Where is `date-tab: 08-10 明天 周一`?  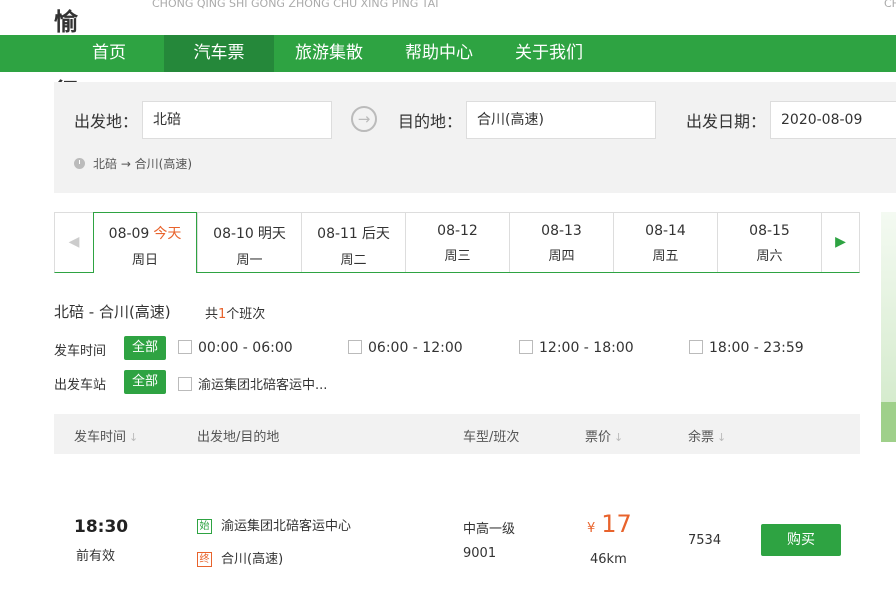 date-tab: 08-10 明天 周一 is located at coordinates (249, 242).